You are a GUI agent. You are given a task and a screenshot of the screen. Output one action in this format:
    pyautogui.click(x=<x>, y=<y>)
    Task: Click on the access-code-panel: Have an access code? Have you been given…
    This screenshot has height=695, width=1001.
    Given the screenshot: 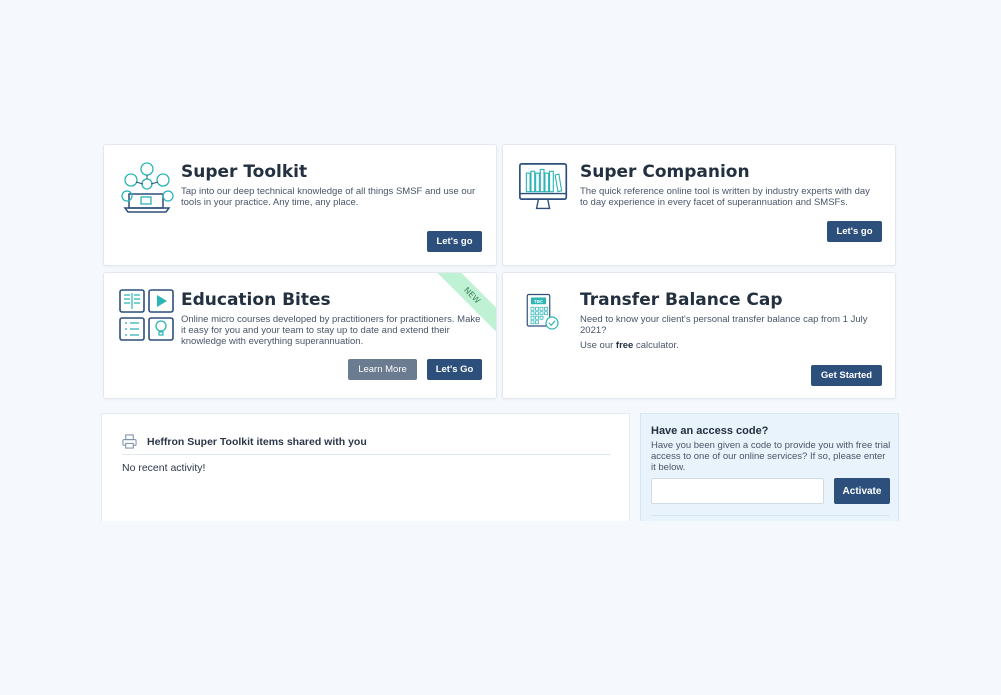 What is the action you would take?
    pyautogui.click(x=769, y=467)
    